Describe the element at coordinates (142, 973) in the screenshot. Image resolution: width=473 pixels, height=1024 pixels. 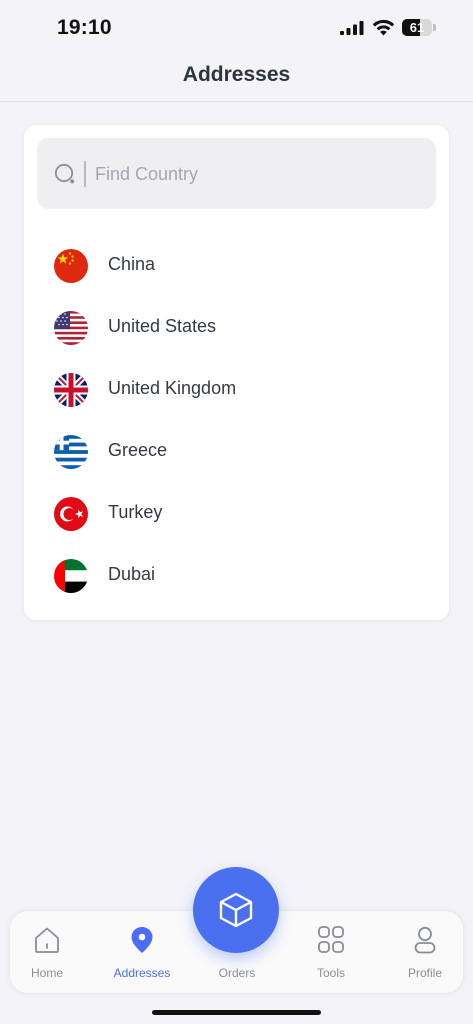
I see `tab-label: Addresses` at that location.